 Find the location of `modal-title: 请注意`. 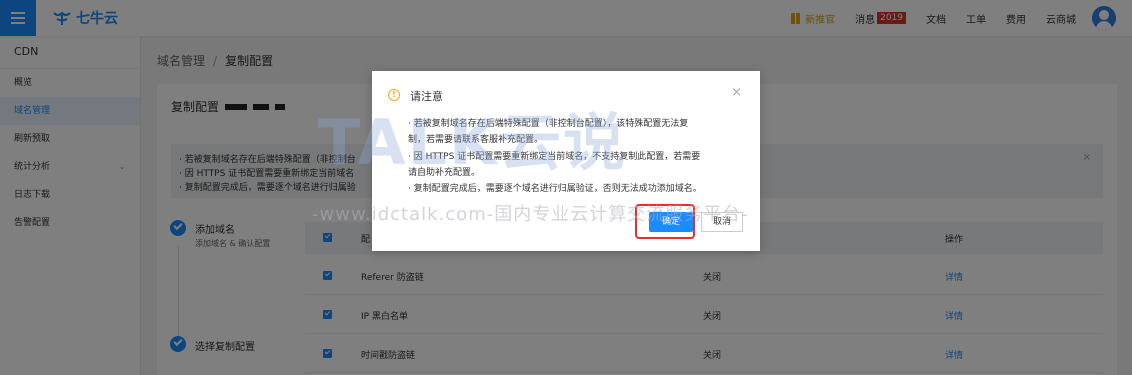

modal-title: 请注意 is located at coordinates (426, 96).